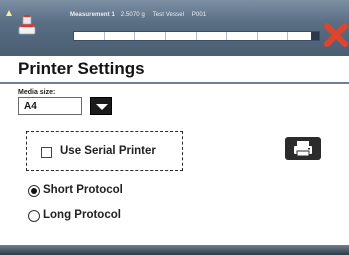 This screenshot has height=255, width=349. Describe the element at coordinates (101, 106) in the screenshot. I see `chevron-down-icon` at that location.